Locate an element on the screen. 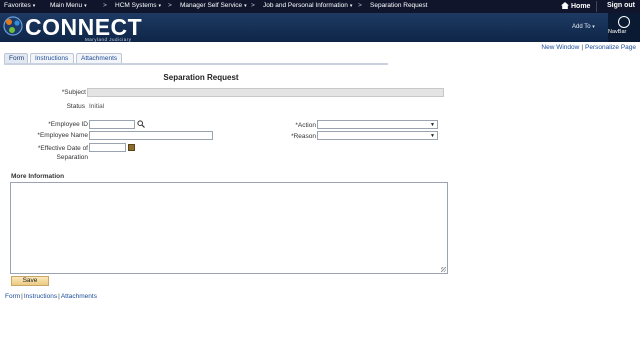 The width and height of the screenshot is (640, 360). employee-id-label: *Employee ID is located at coordinates (68, 124).